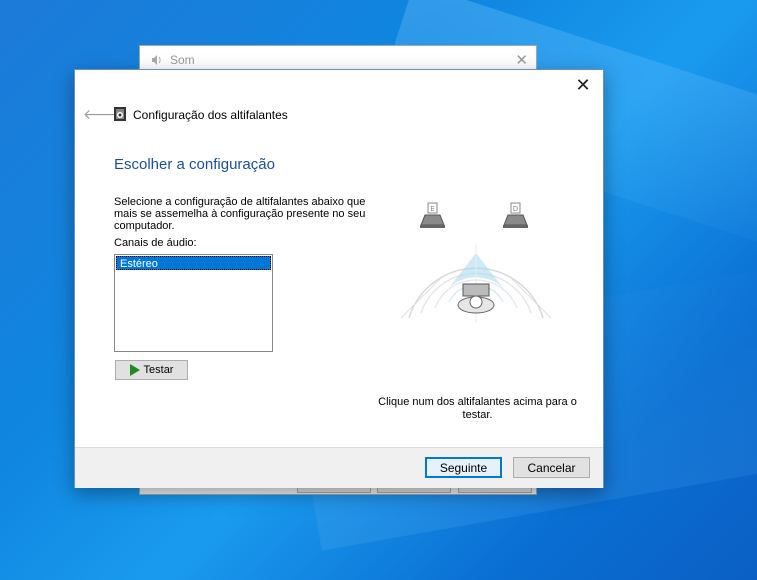 The image size is (757, 580). I want to click on test-button-label: Testar, so click(158, 370).